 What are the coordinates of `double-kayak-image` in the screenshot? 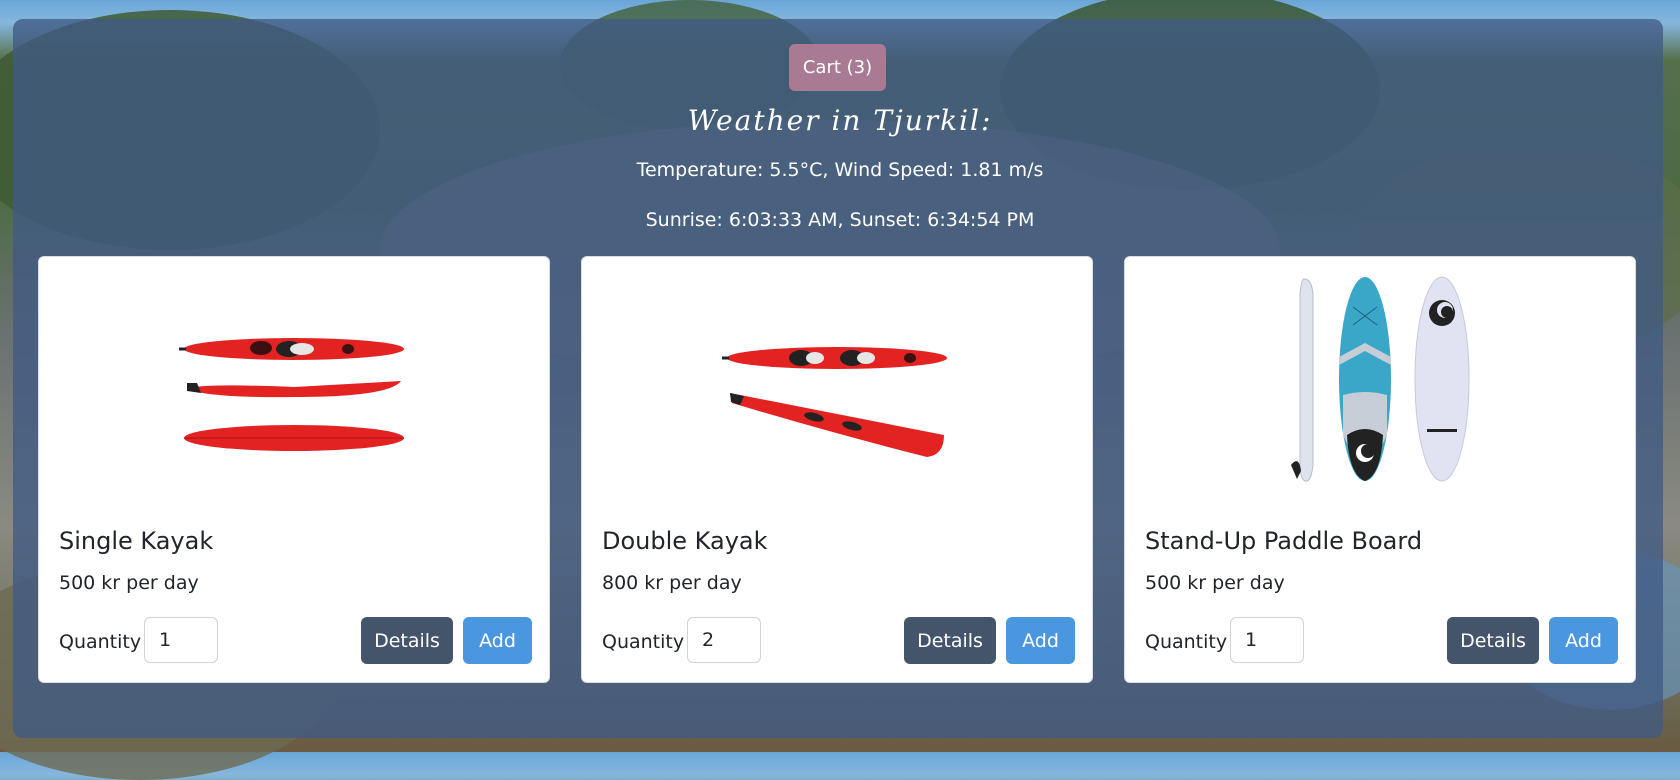 It's located at (834, 402).